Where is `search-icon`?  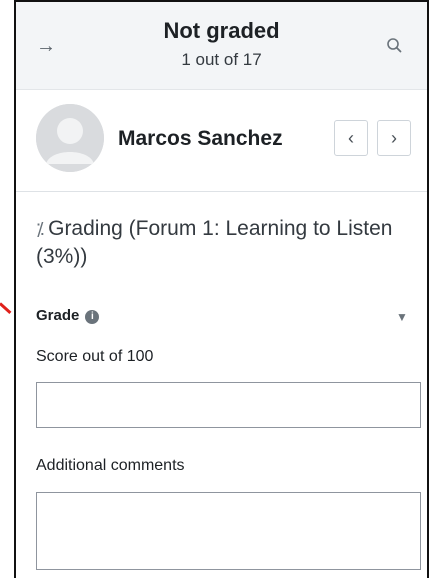 search-icon is located at coordinates (395, 46).